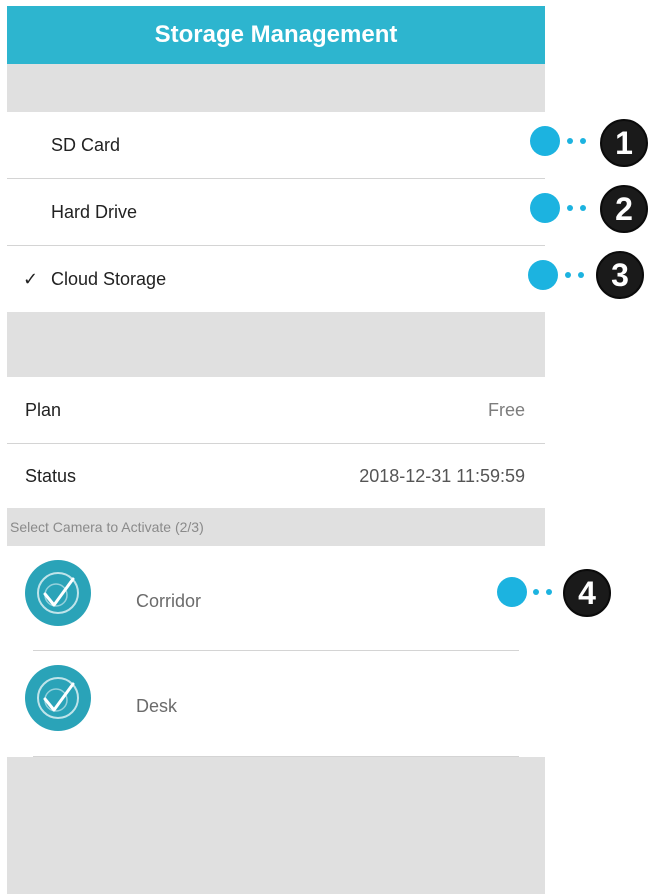 The image size is (653, 894). What do you see at coordinates (169, 601) in the screenshot?
I see `camera-name: Corridor` at bounding box center [169, 601].